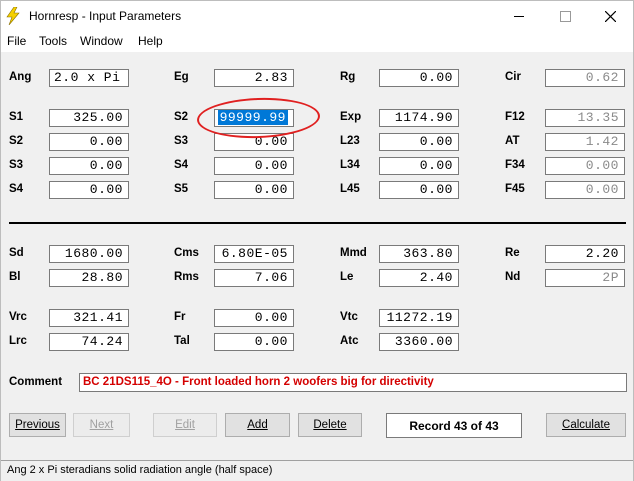 This screenshot has width=634, height=481. What do you see at coordinates (350, 165) in the screenshot?
I see `label-l34: L34` at bounding box center [350, 165].